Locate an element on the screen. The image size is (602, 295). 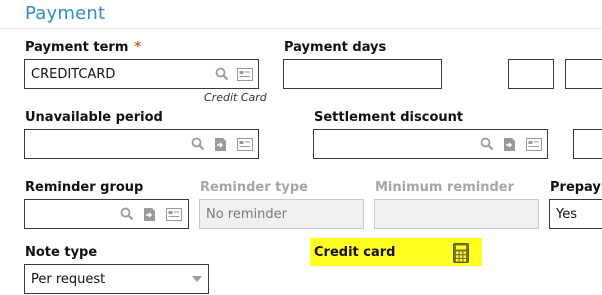
unavailable-period-field is located at coordinates (141, 144).